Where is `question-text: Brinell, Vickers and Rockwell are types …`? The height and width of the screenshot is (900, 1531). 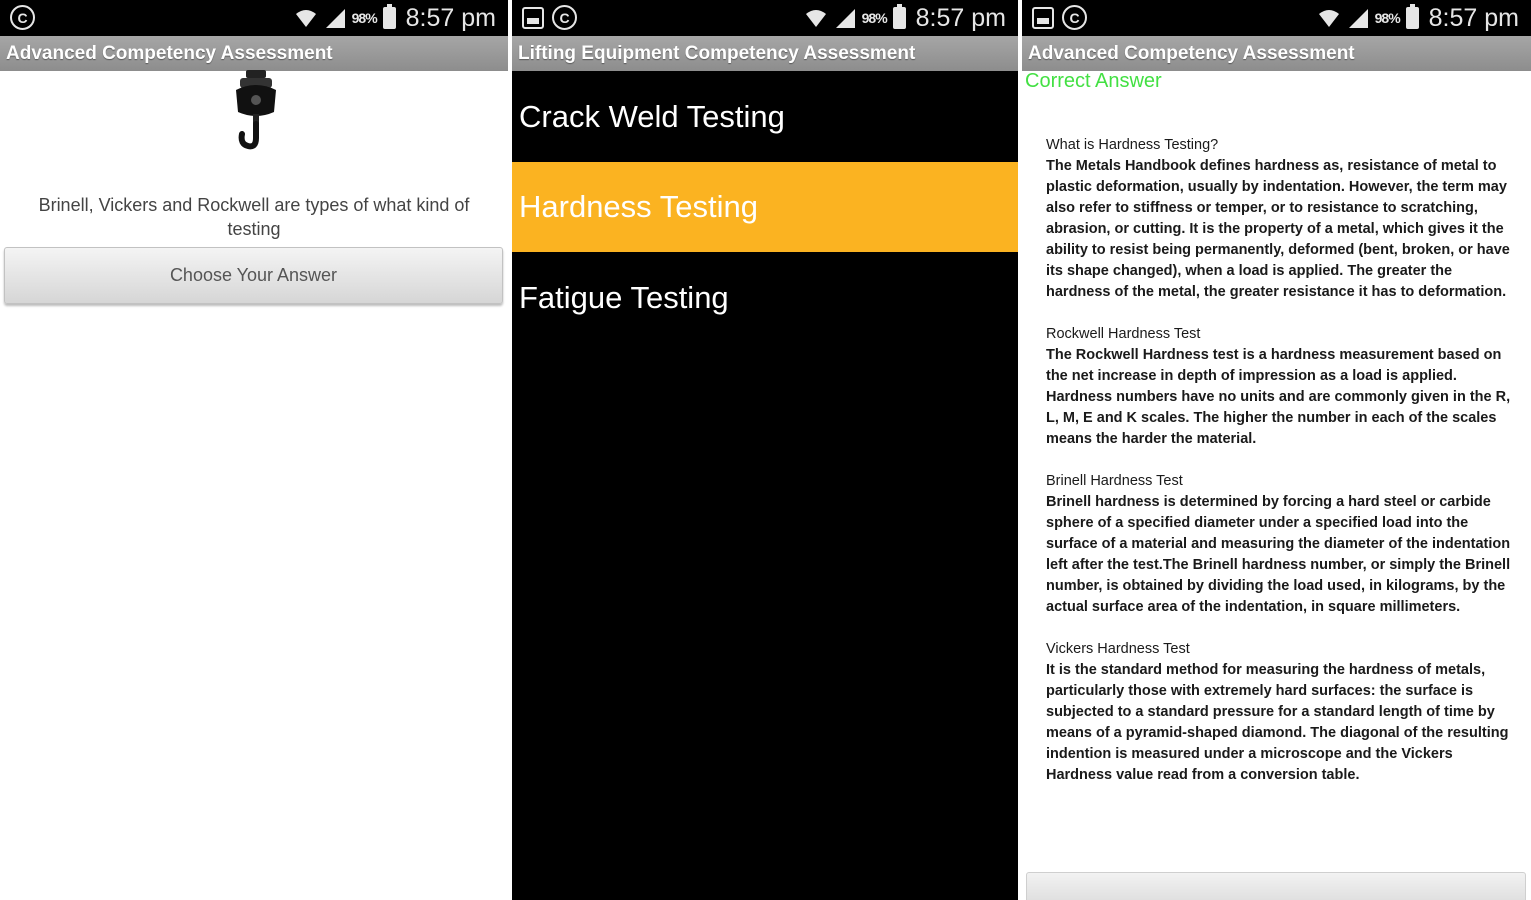 question-text: Brinell, Vickers and Rockwell are types … is located at coordinates (254, 217).